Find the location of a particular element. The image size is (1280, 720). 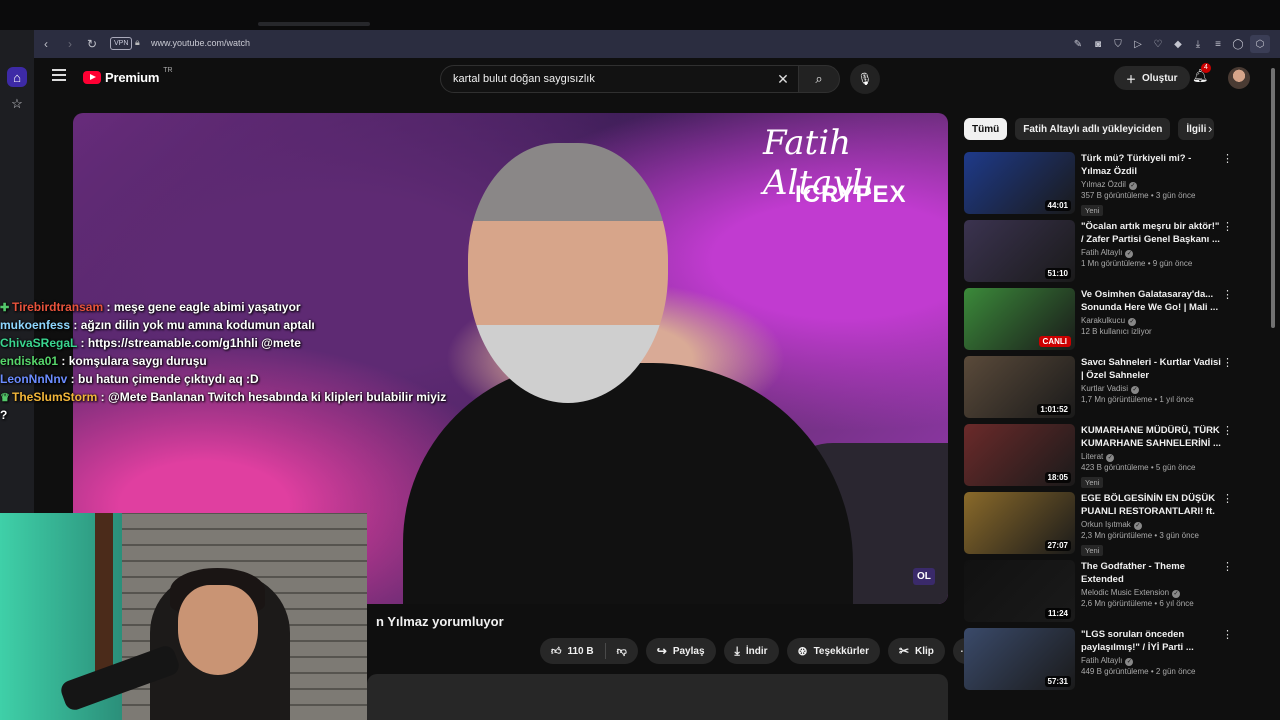

edit-icon: ✎ is located at coordinates (1078, 44).